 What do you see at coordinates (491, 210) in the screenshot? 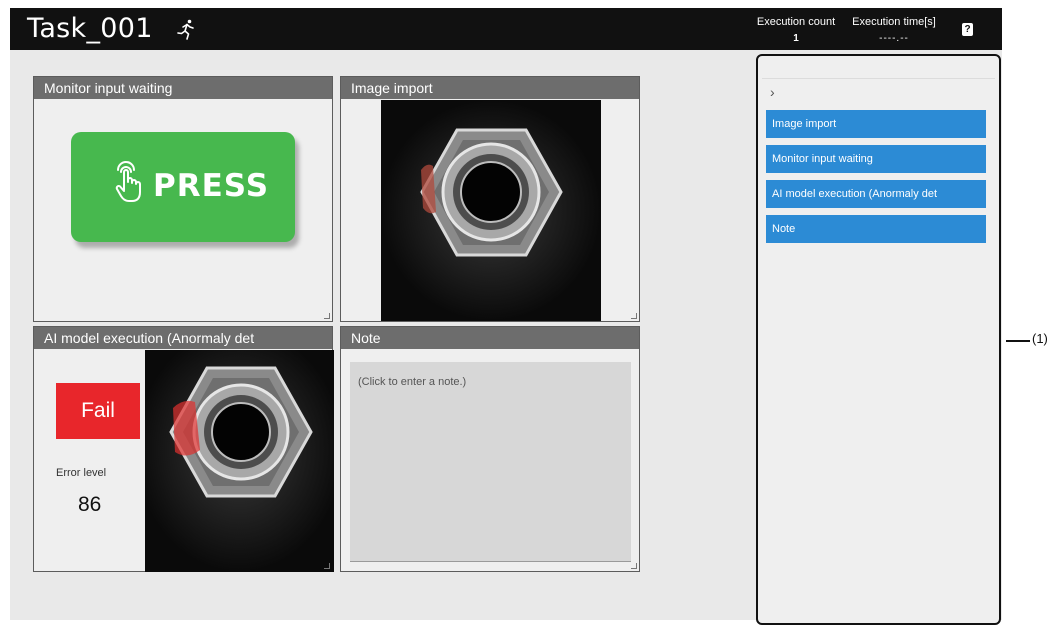
I see `imported-image` at bounding box center [491, 210].